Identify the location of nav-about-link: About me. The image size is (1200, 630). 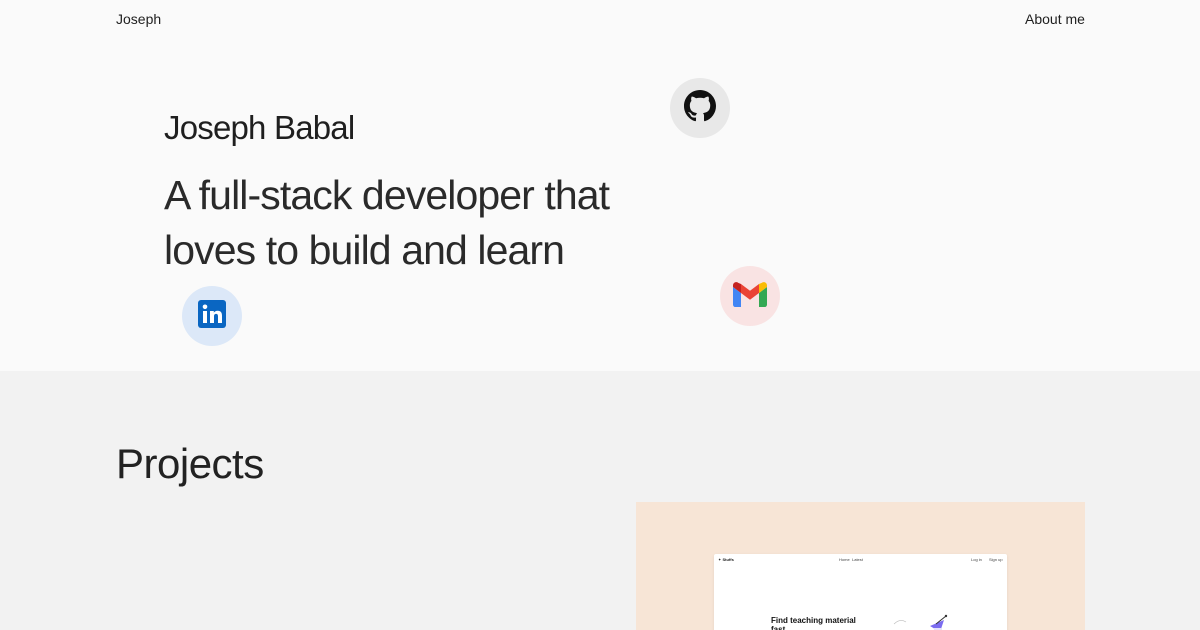
(1055, 19).